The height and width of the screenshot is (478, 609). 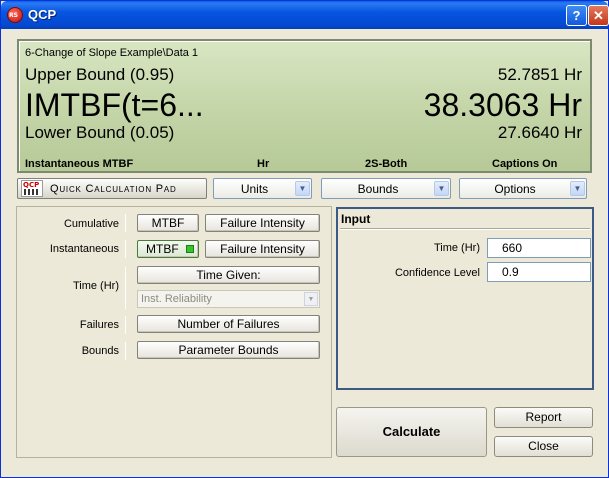 I want to click on title-bar: RS QCP ? ✕, so click(x=305, y=15).